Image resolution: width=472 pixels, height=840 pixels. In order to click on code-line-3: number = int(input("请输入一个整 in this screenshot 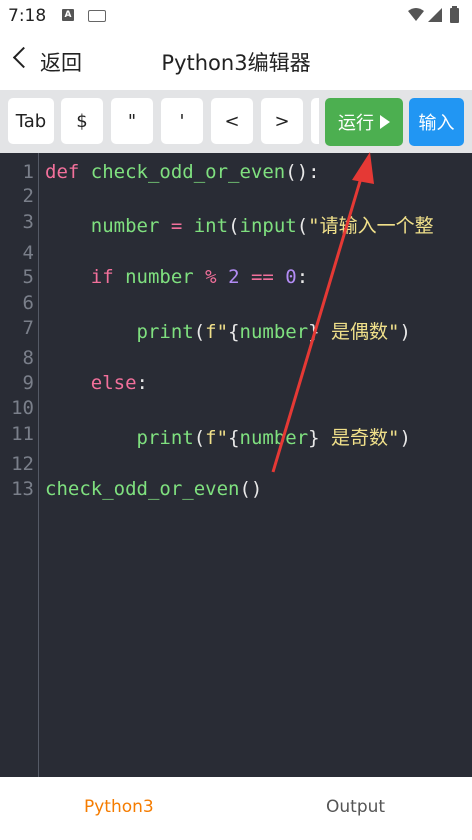, I will do `click(262, 226)`.